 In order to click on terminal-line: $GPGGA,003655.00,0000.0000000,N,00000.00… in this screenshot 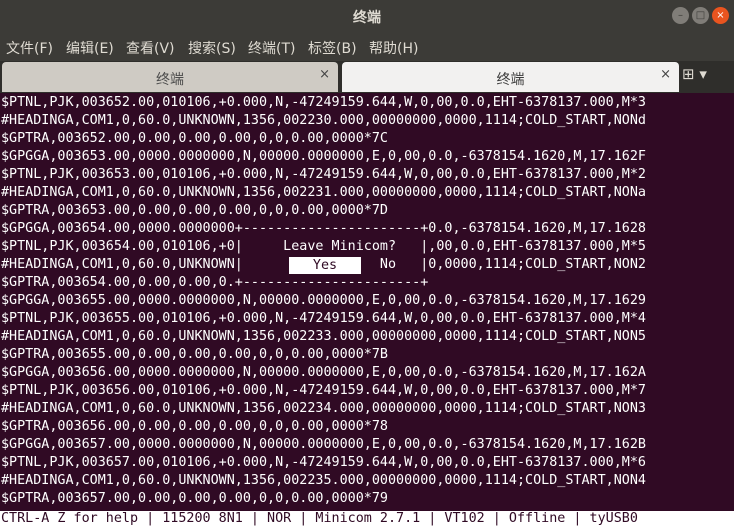, I will do `click(323, 300)`.